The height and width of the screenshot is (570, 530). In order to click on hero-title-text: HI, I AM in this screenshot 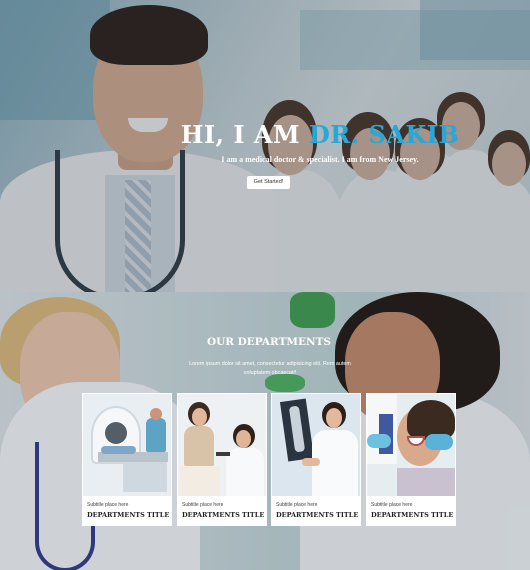, I will do `click(244, 134)`.